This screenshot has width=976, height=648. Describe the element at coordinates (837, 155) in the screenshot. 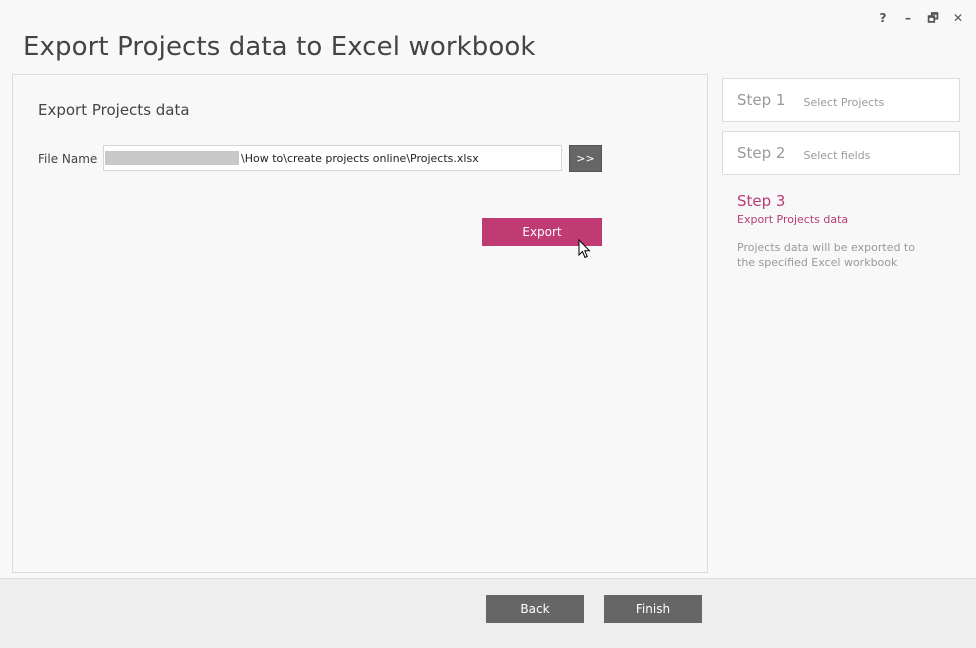

I see `step-2-label: Select fields` at that location.